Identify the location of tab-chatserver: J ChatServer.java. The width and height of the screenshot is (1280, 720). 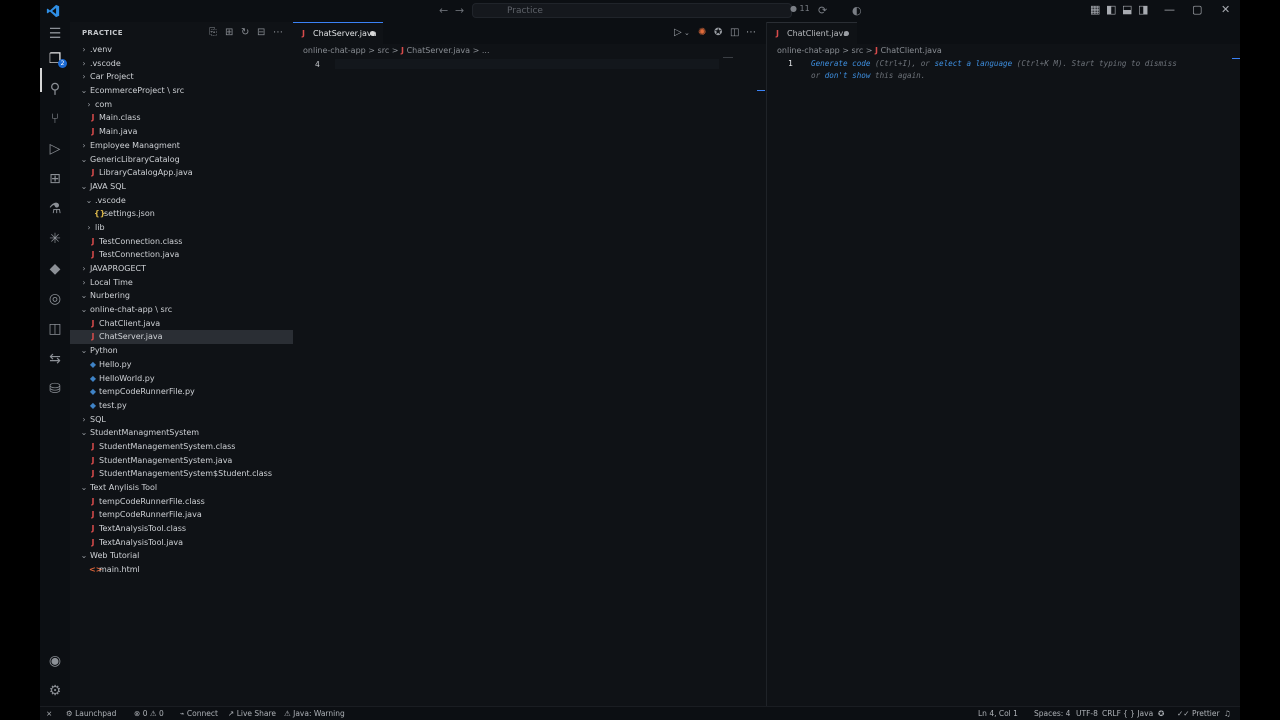
(338, 33).